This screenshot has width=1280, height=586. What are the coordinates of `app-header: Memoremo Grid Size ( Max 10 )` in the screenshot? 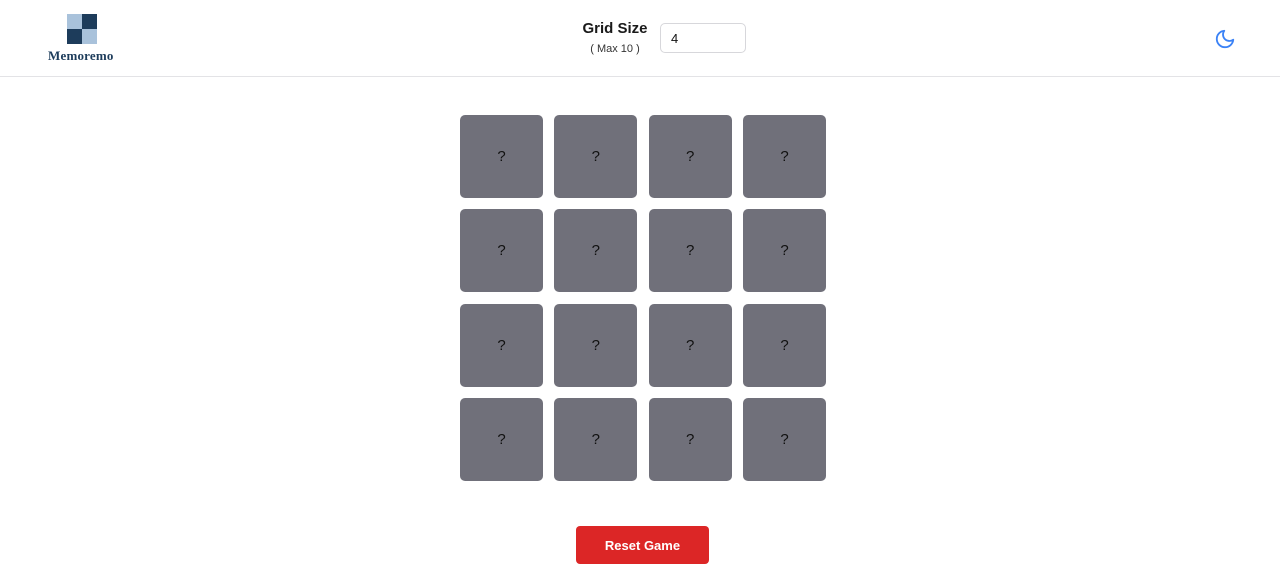 It's located at (640, 38).